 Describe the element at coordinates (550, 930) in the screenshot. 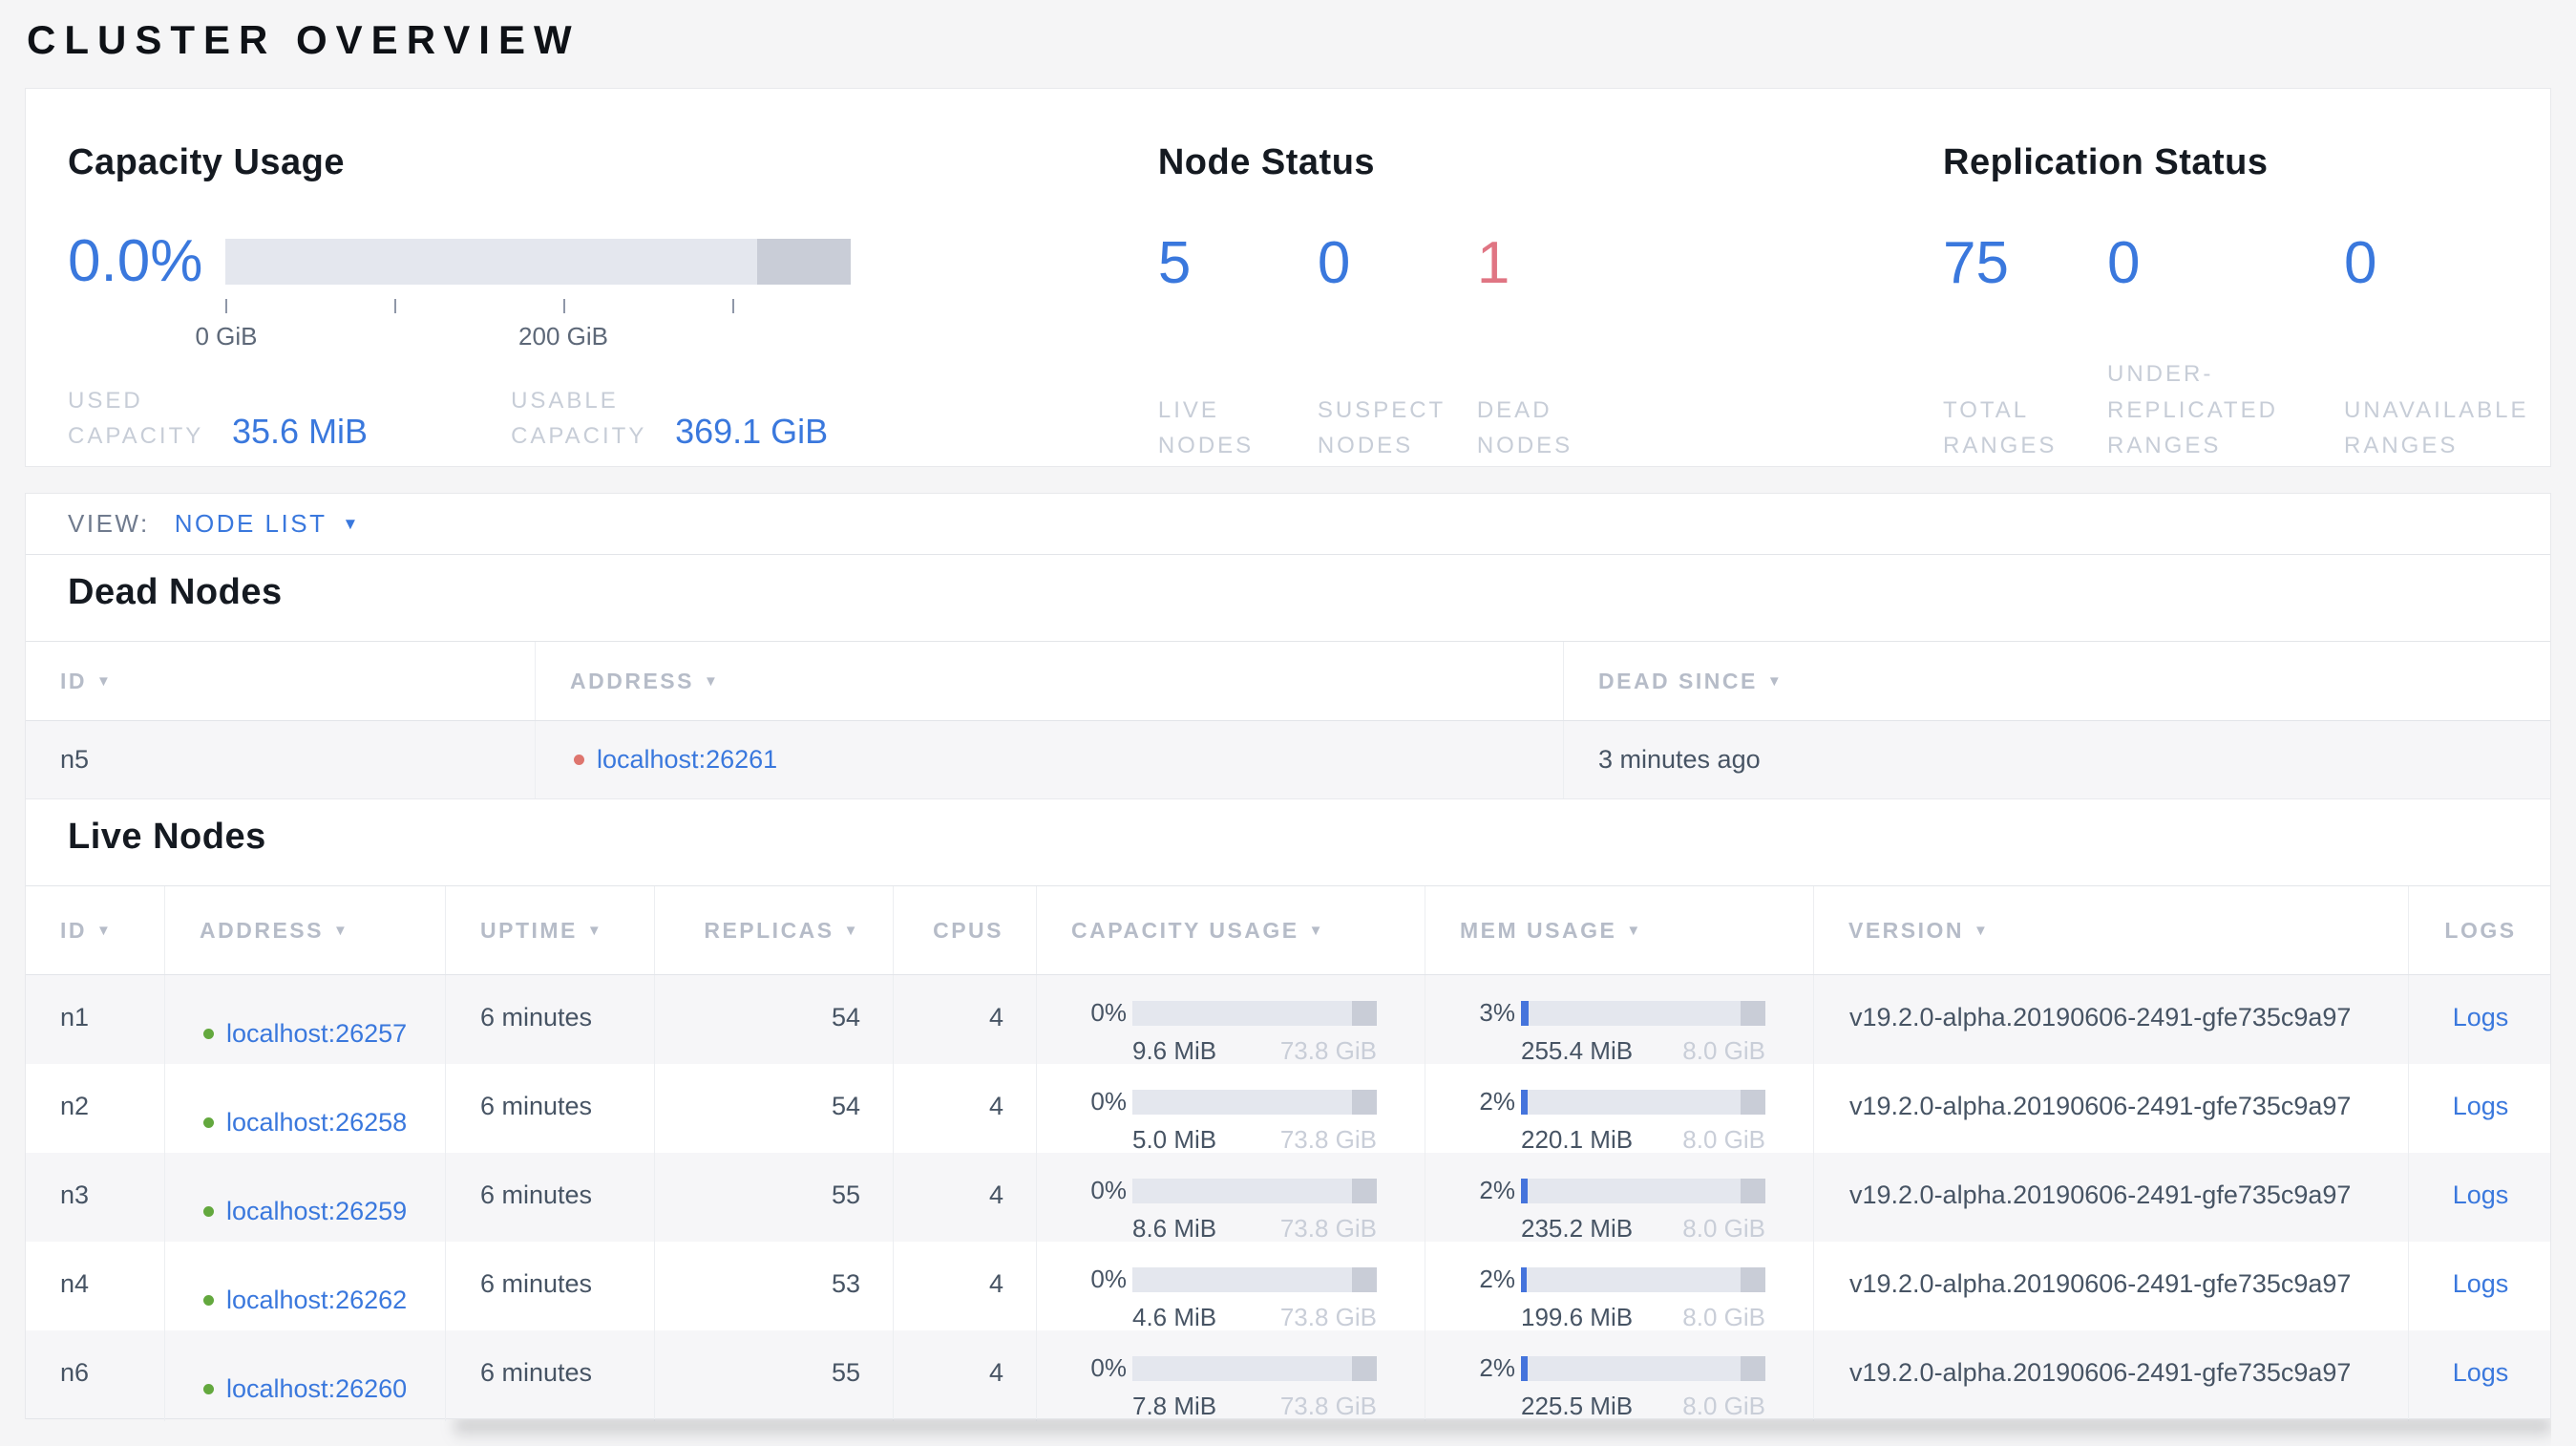

I see `col-uptime: UPTIME ▼` at that location.